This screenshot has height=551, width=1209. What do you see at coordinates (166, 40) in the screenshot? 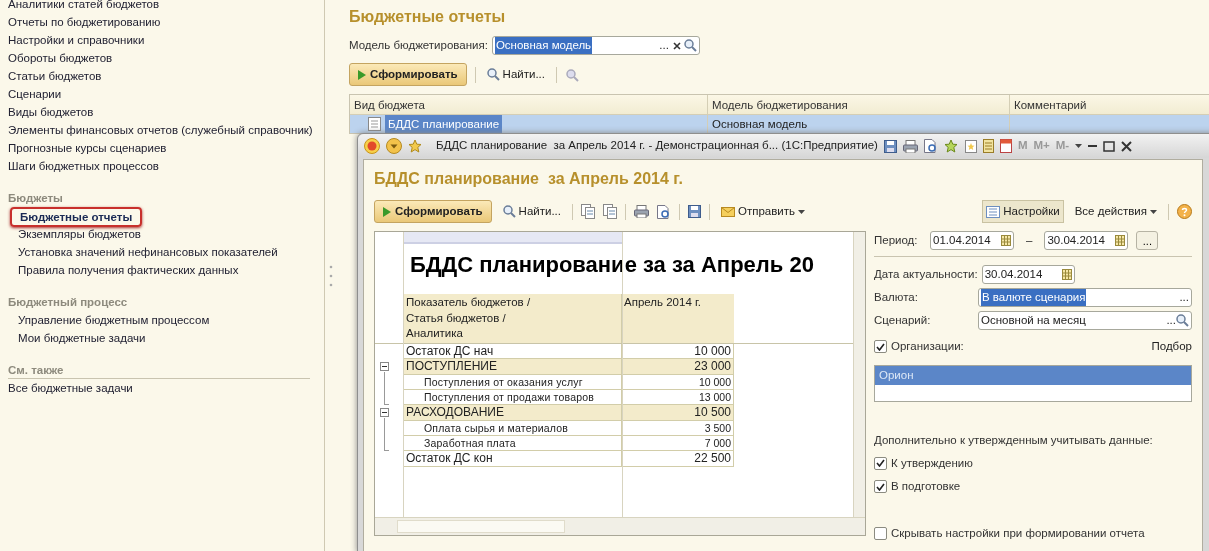
I see `sidebar-link: Настройки и справочники` at bounding box center [166, 40].